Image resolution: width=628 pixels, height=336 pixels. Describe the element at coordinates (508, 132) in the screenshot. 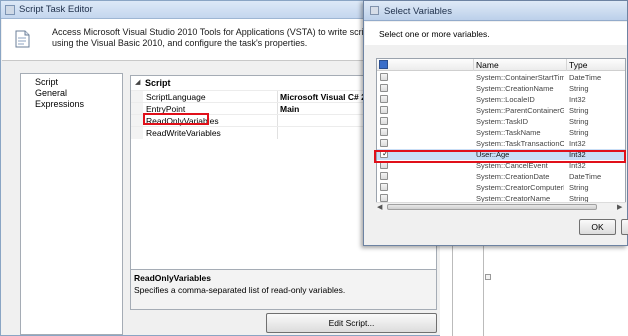

I see `variable-name: System::TaskName` at that location.